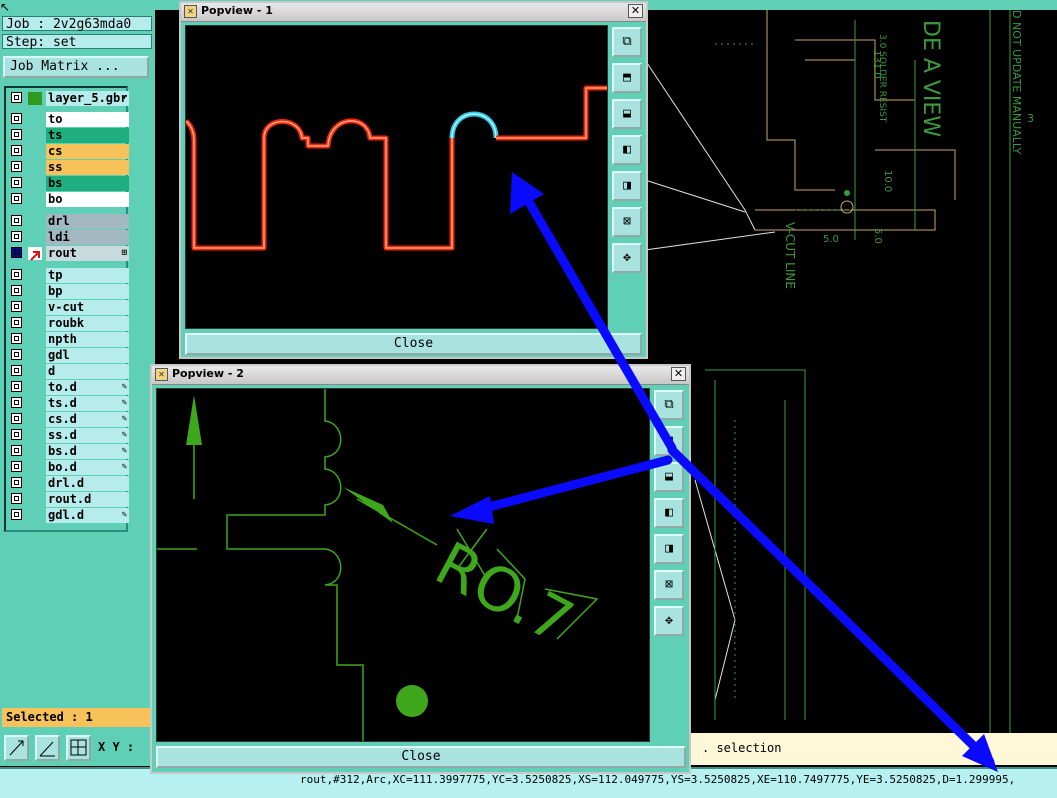  What do you see at coordinates (69, 199) in the screenshot?
I see `layer-row-bo: bo` at bounding box center [69, 199].